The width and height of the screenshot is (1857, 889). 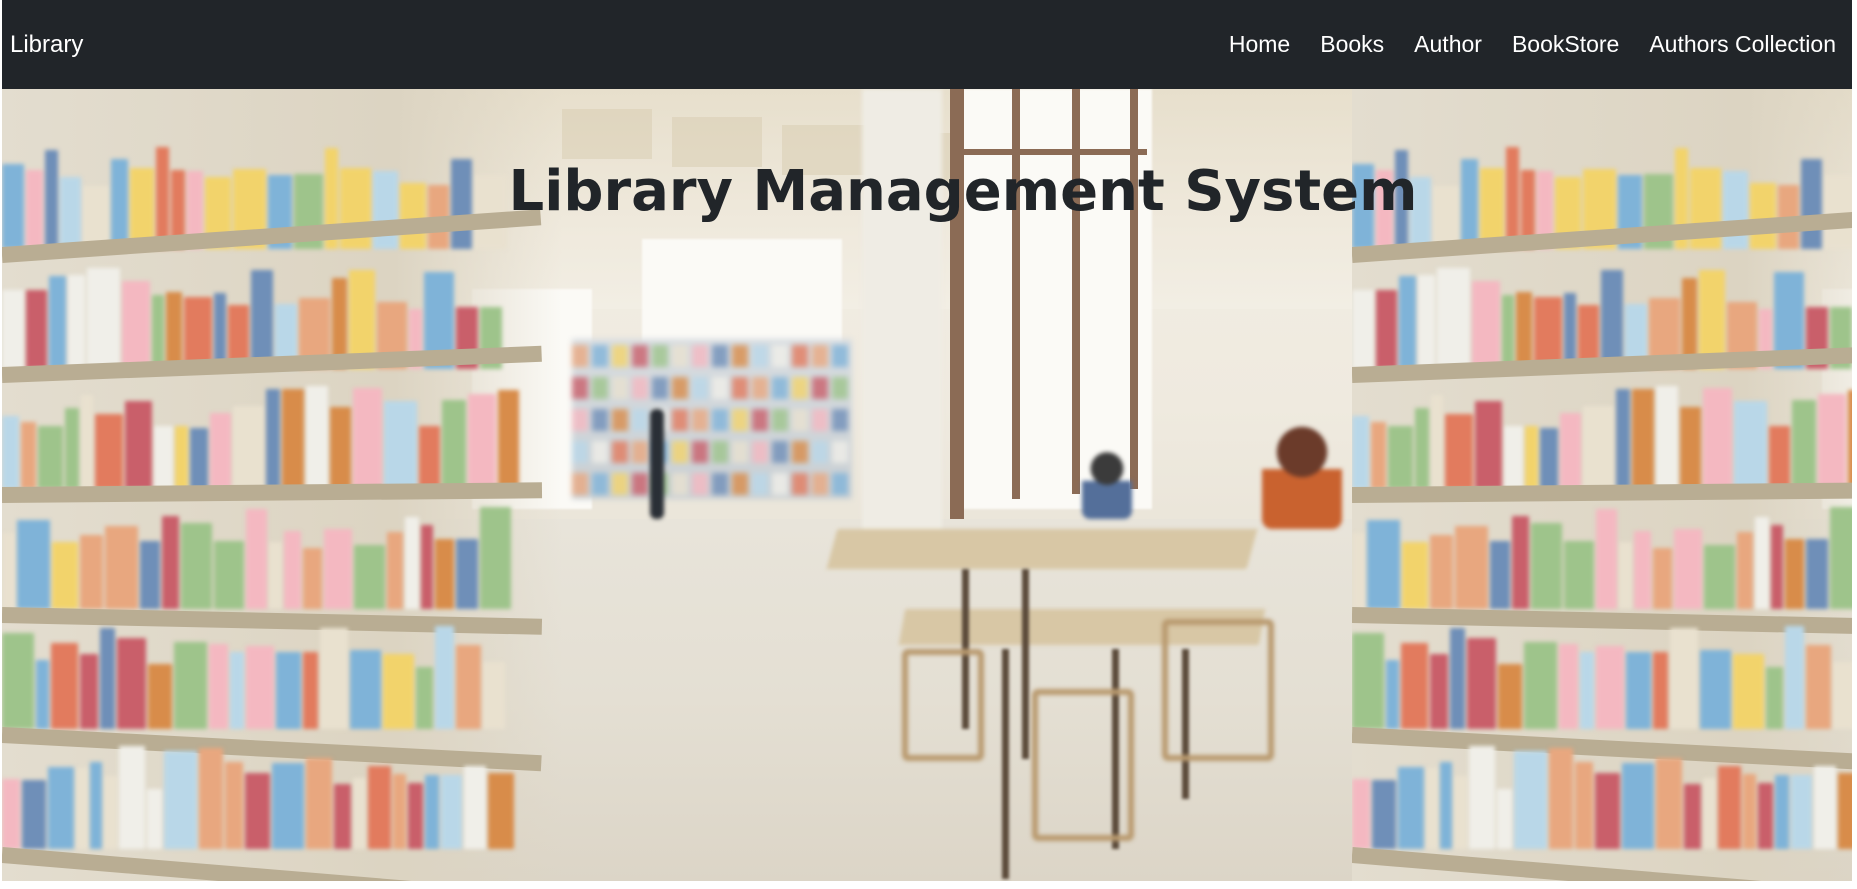 What do you see at coordinates (46, 45) in the screenshot?
I see `navbar-brand: Library` at bounding box center [46, 45].